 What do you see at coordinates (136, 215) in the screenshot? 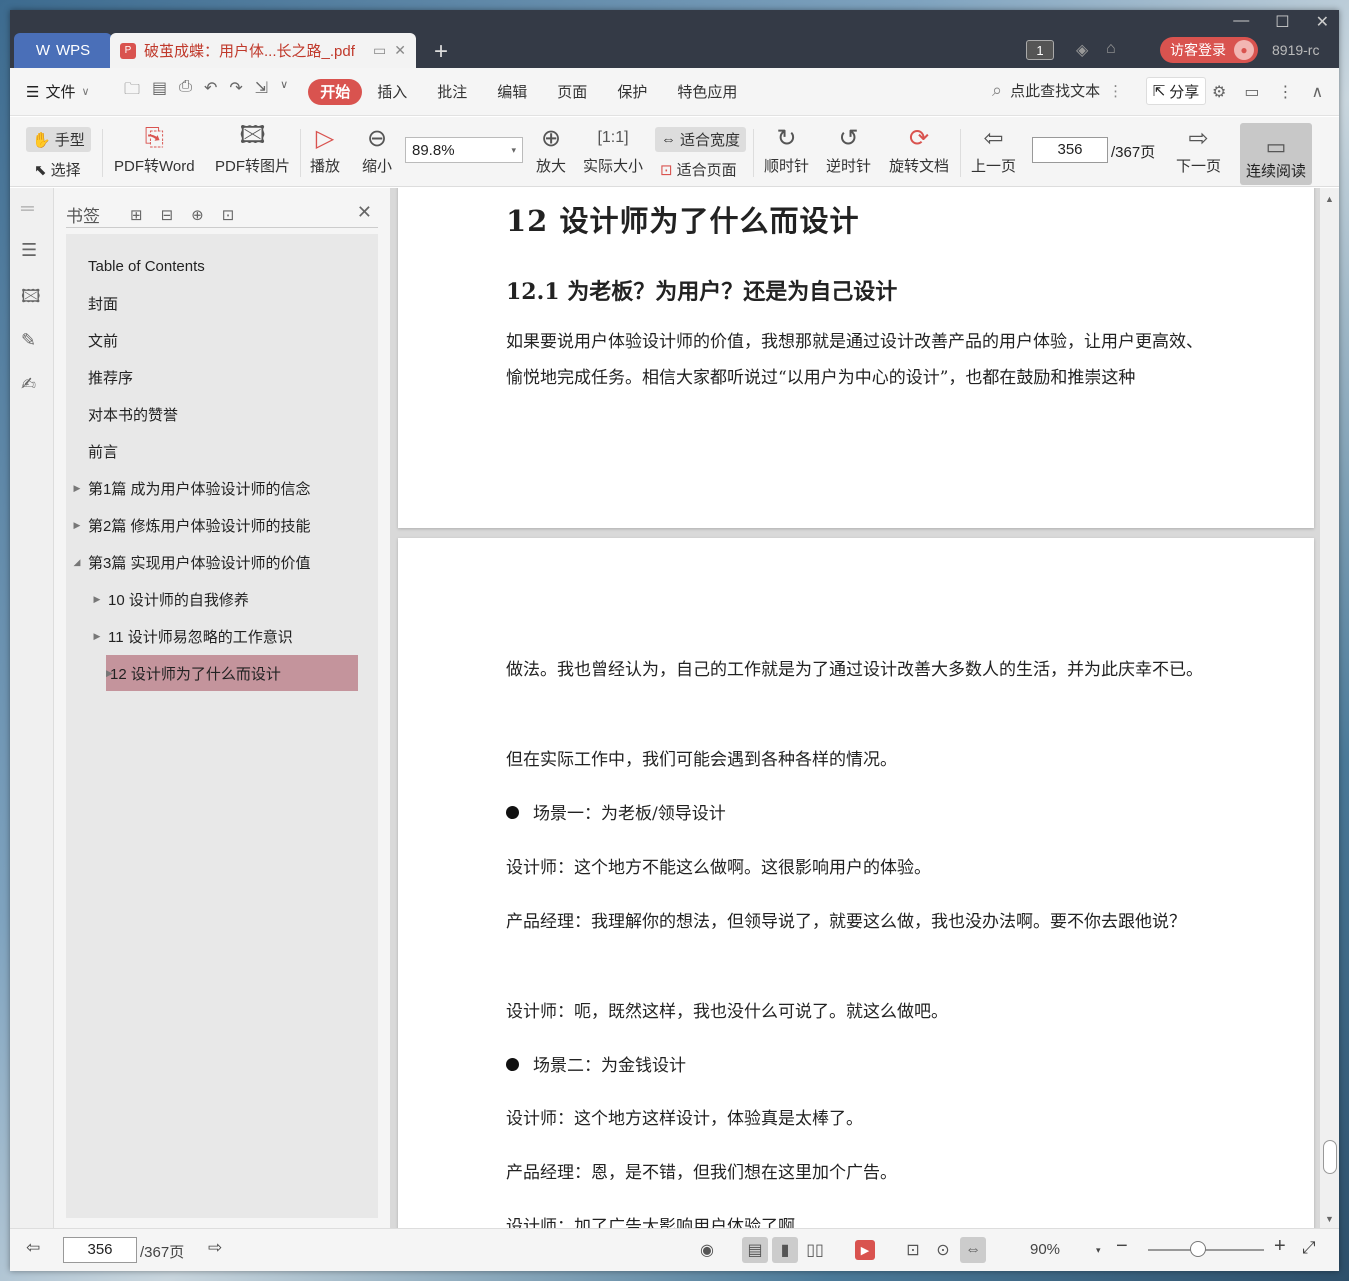
I see `expand-all-icon: ⊞` at bounding box center [136, 215].